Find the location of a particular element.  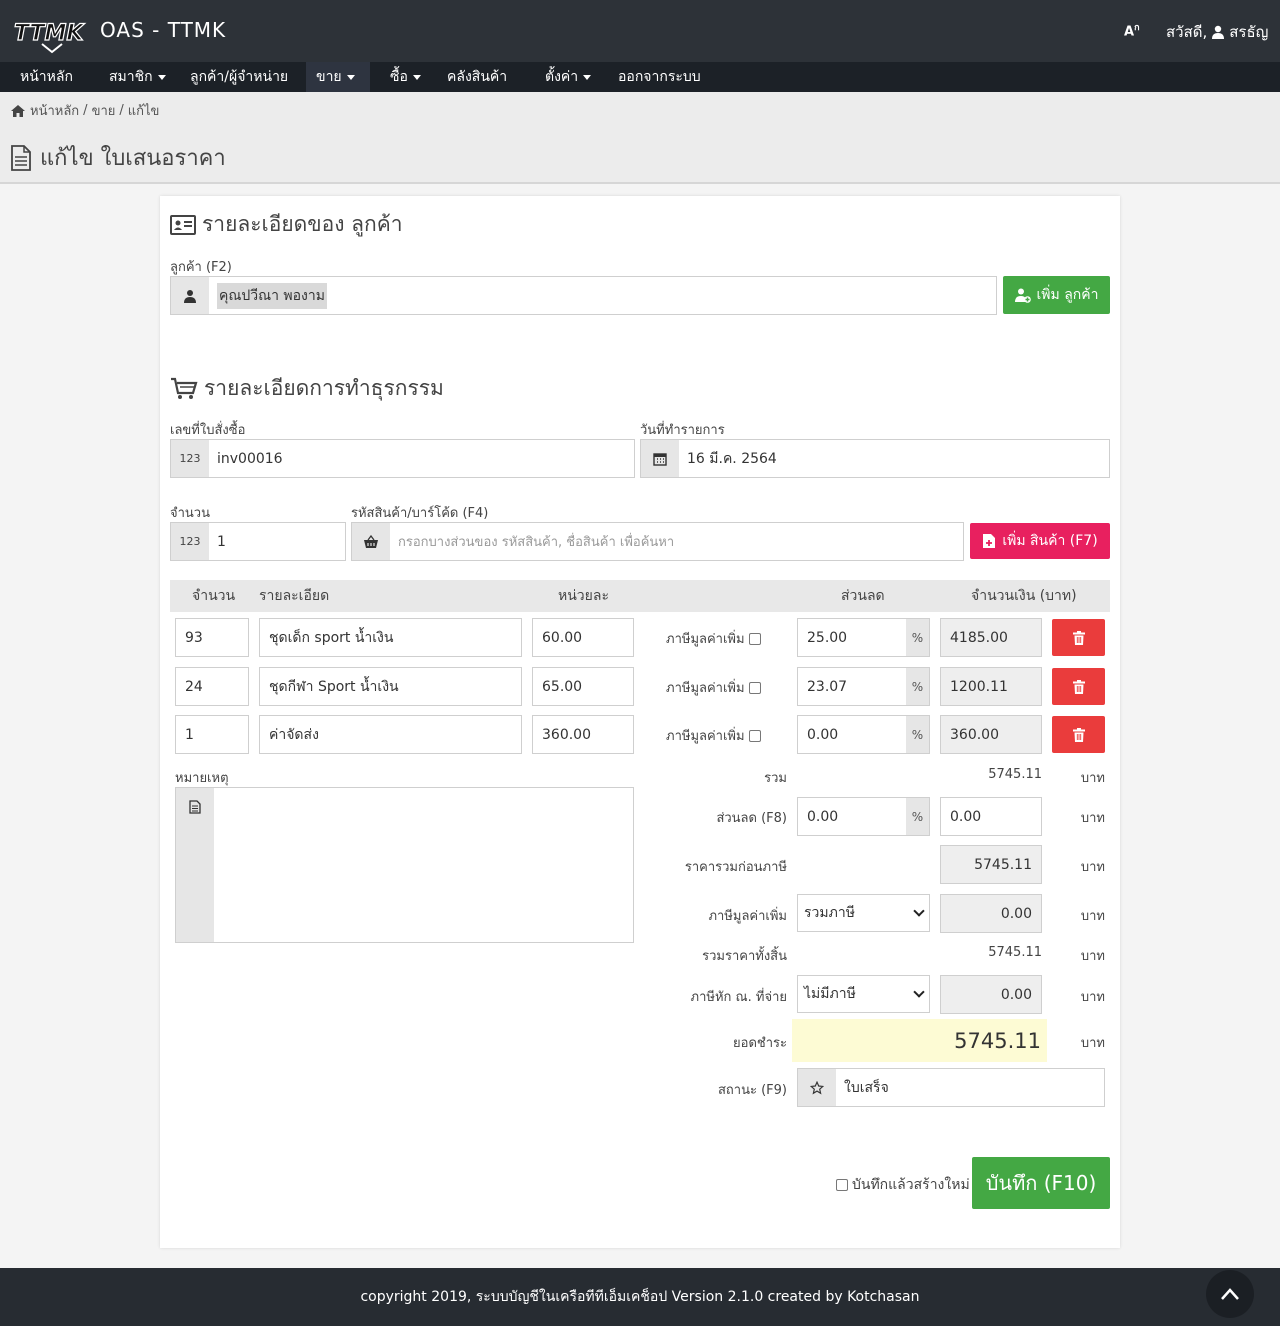

vat-value: 0.00 is located at coordinates (991, 913).